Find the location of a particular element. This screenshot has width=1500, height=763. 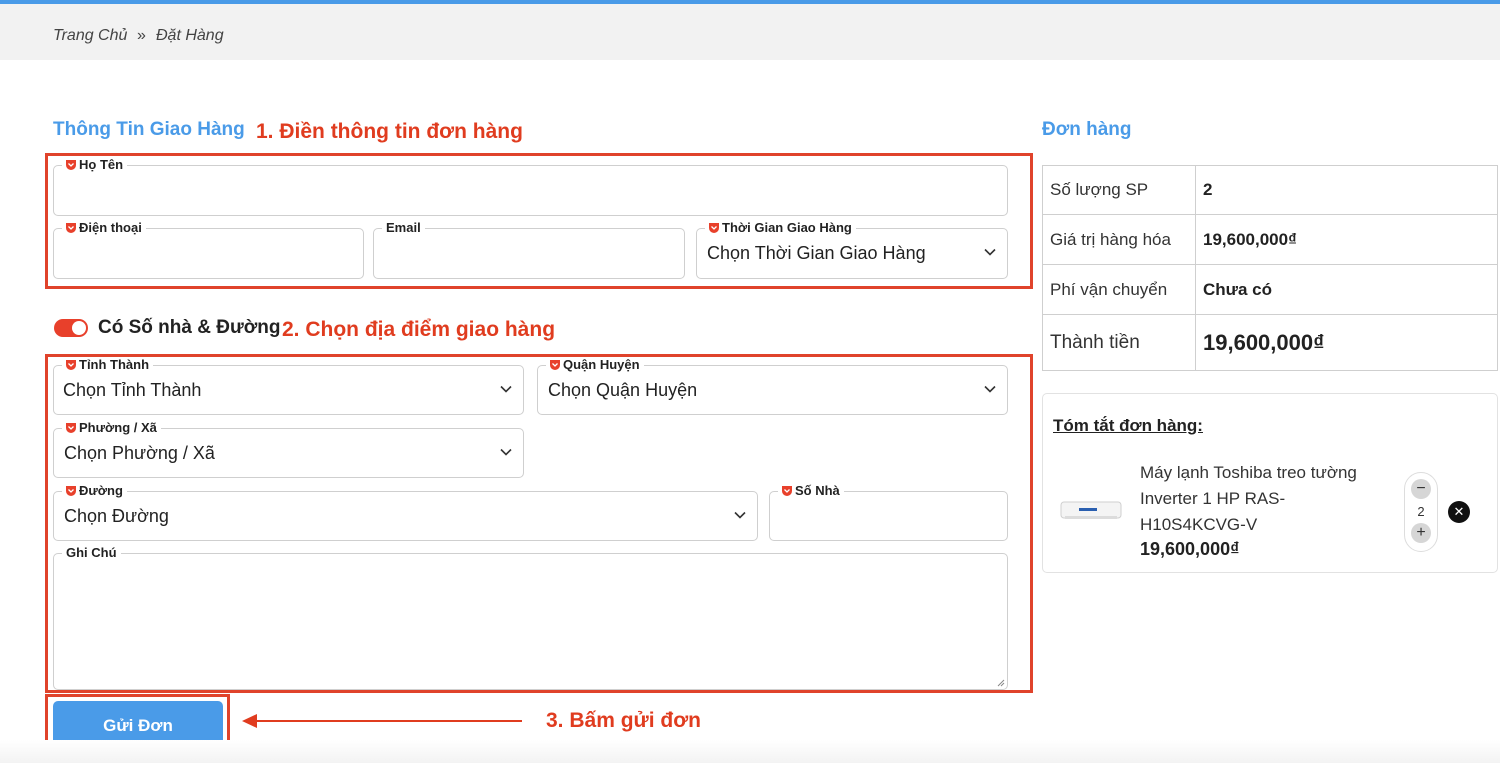

minus-icon: − is located at coordinates (1421, 489).